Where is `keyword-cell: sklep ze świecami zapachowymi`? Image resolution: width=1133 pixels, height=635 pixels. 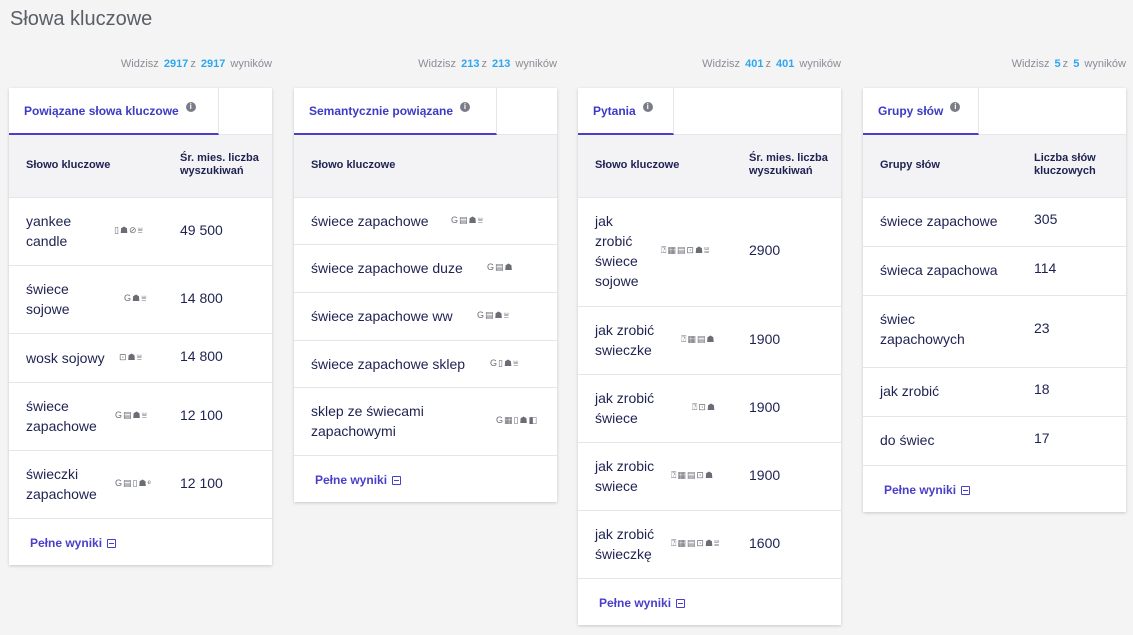
keyword-cell: sklep ze świecami zapachowymi is located at coordinates (386, 421).